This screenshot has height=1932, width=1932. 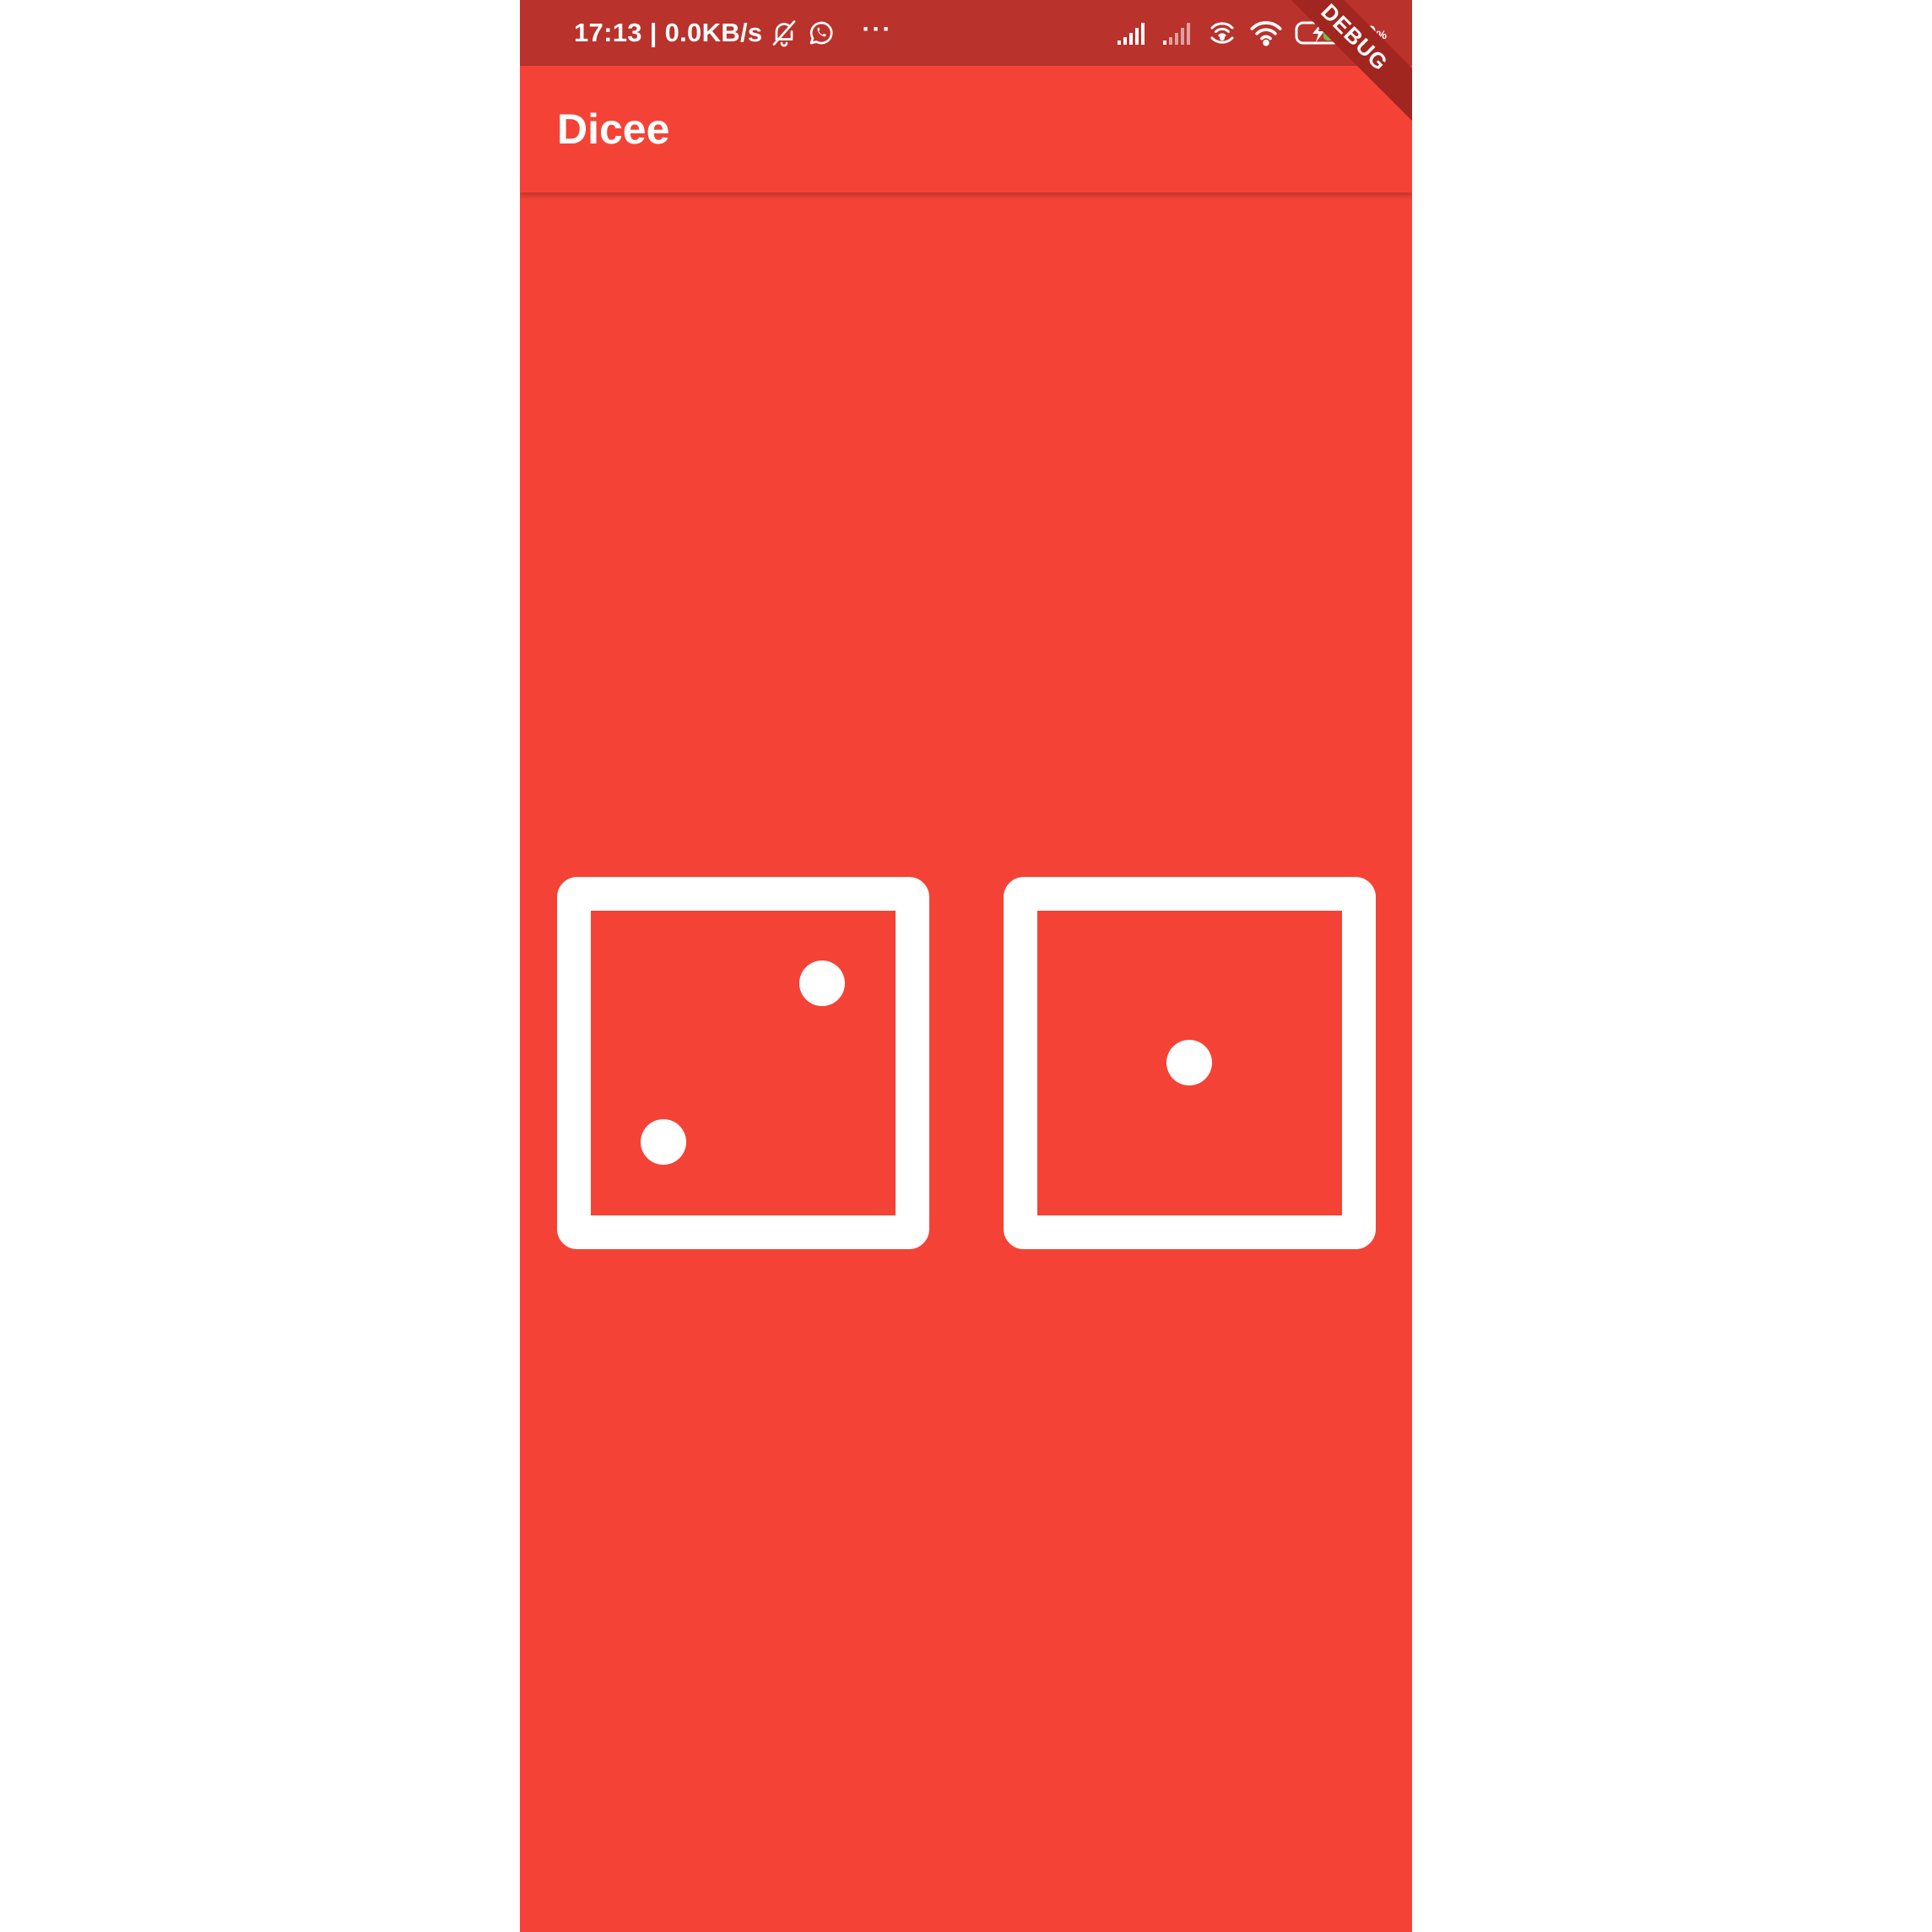 I want to click on right-dice-button, so click(x=1190, y=1063).